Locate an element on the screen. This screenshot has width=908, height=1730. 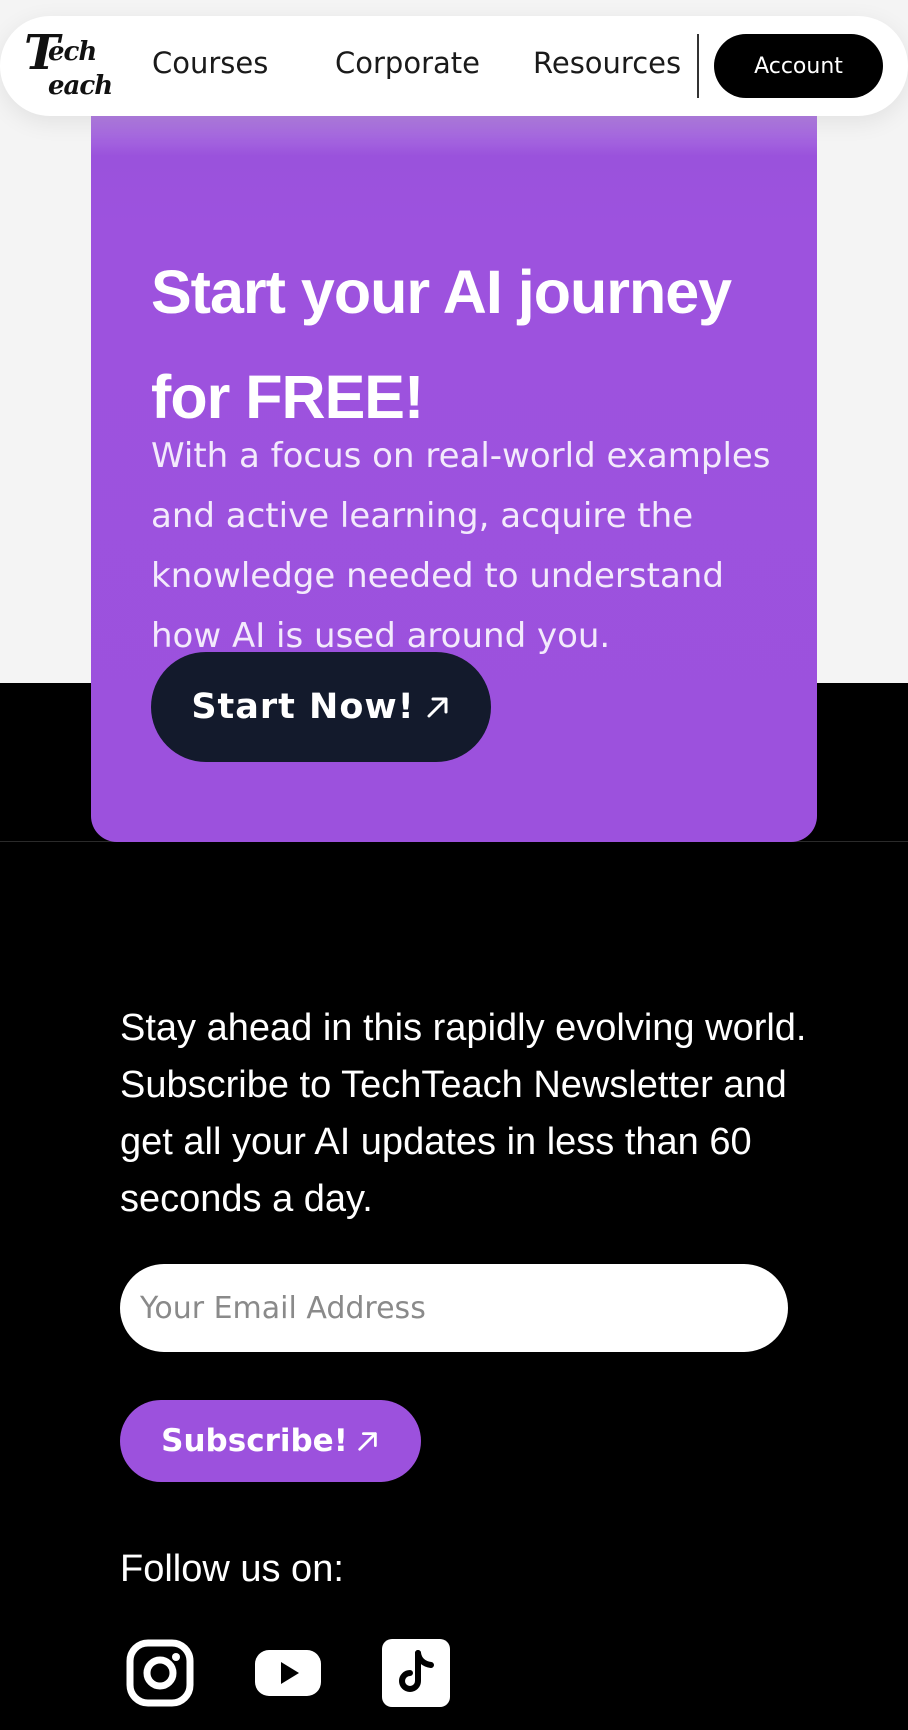
subscribe-button: Subscribe! is located at coordinates (270, 1441).